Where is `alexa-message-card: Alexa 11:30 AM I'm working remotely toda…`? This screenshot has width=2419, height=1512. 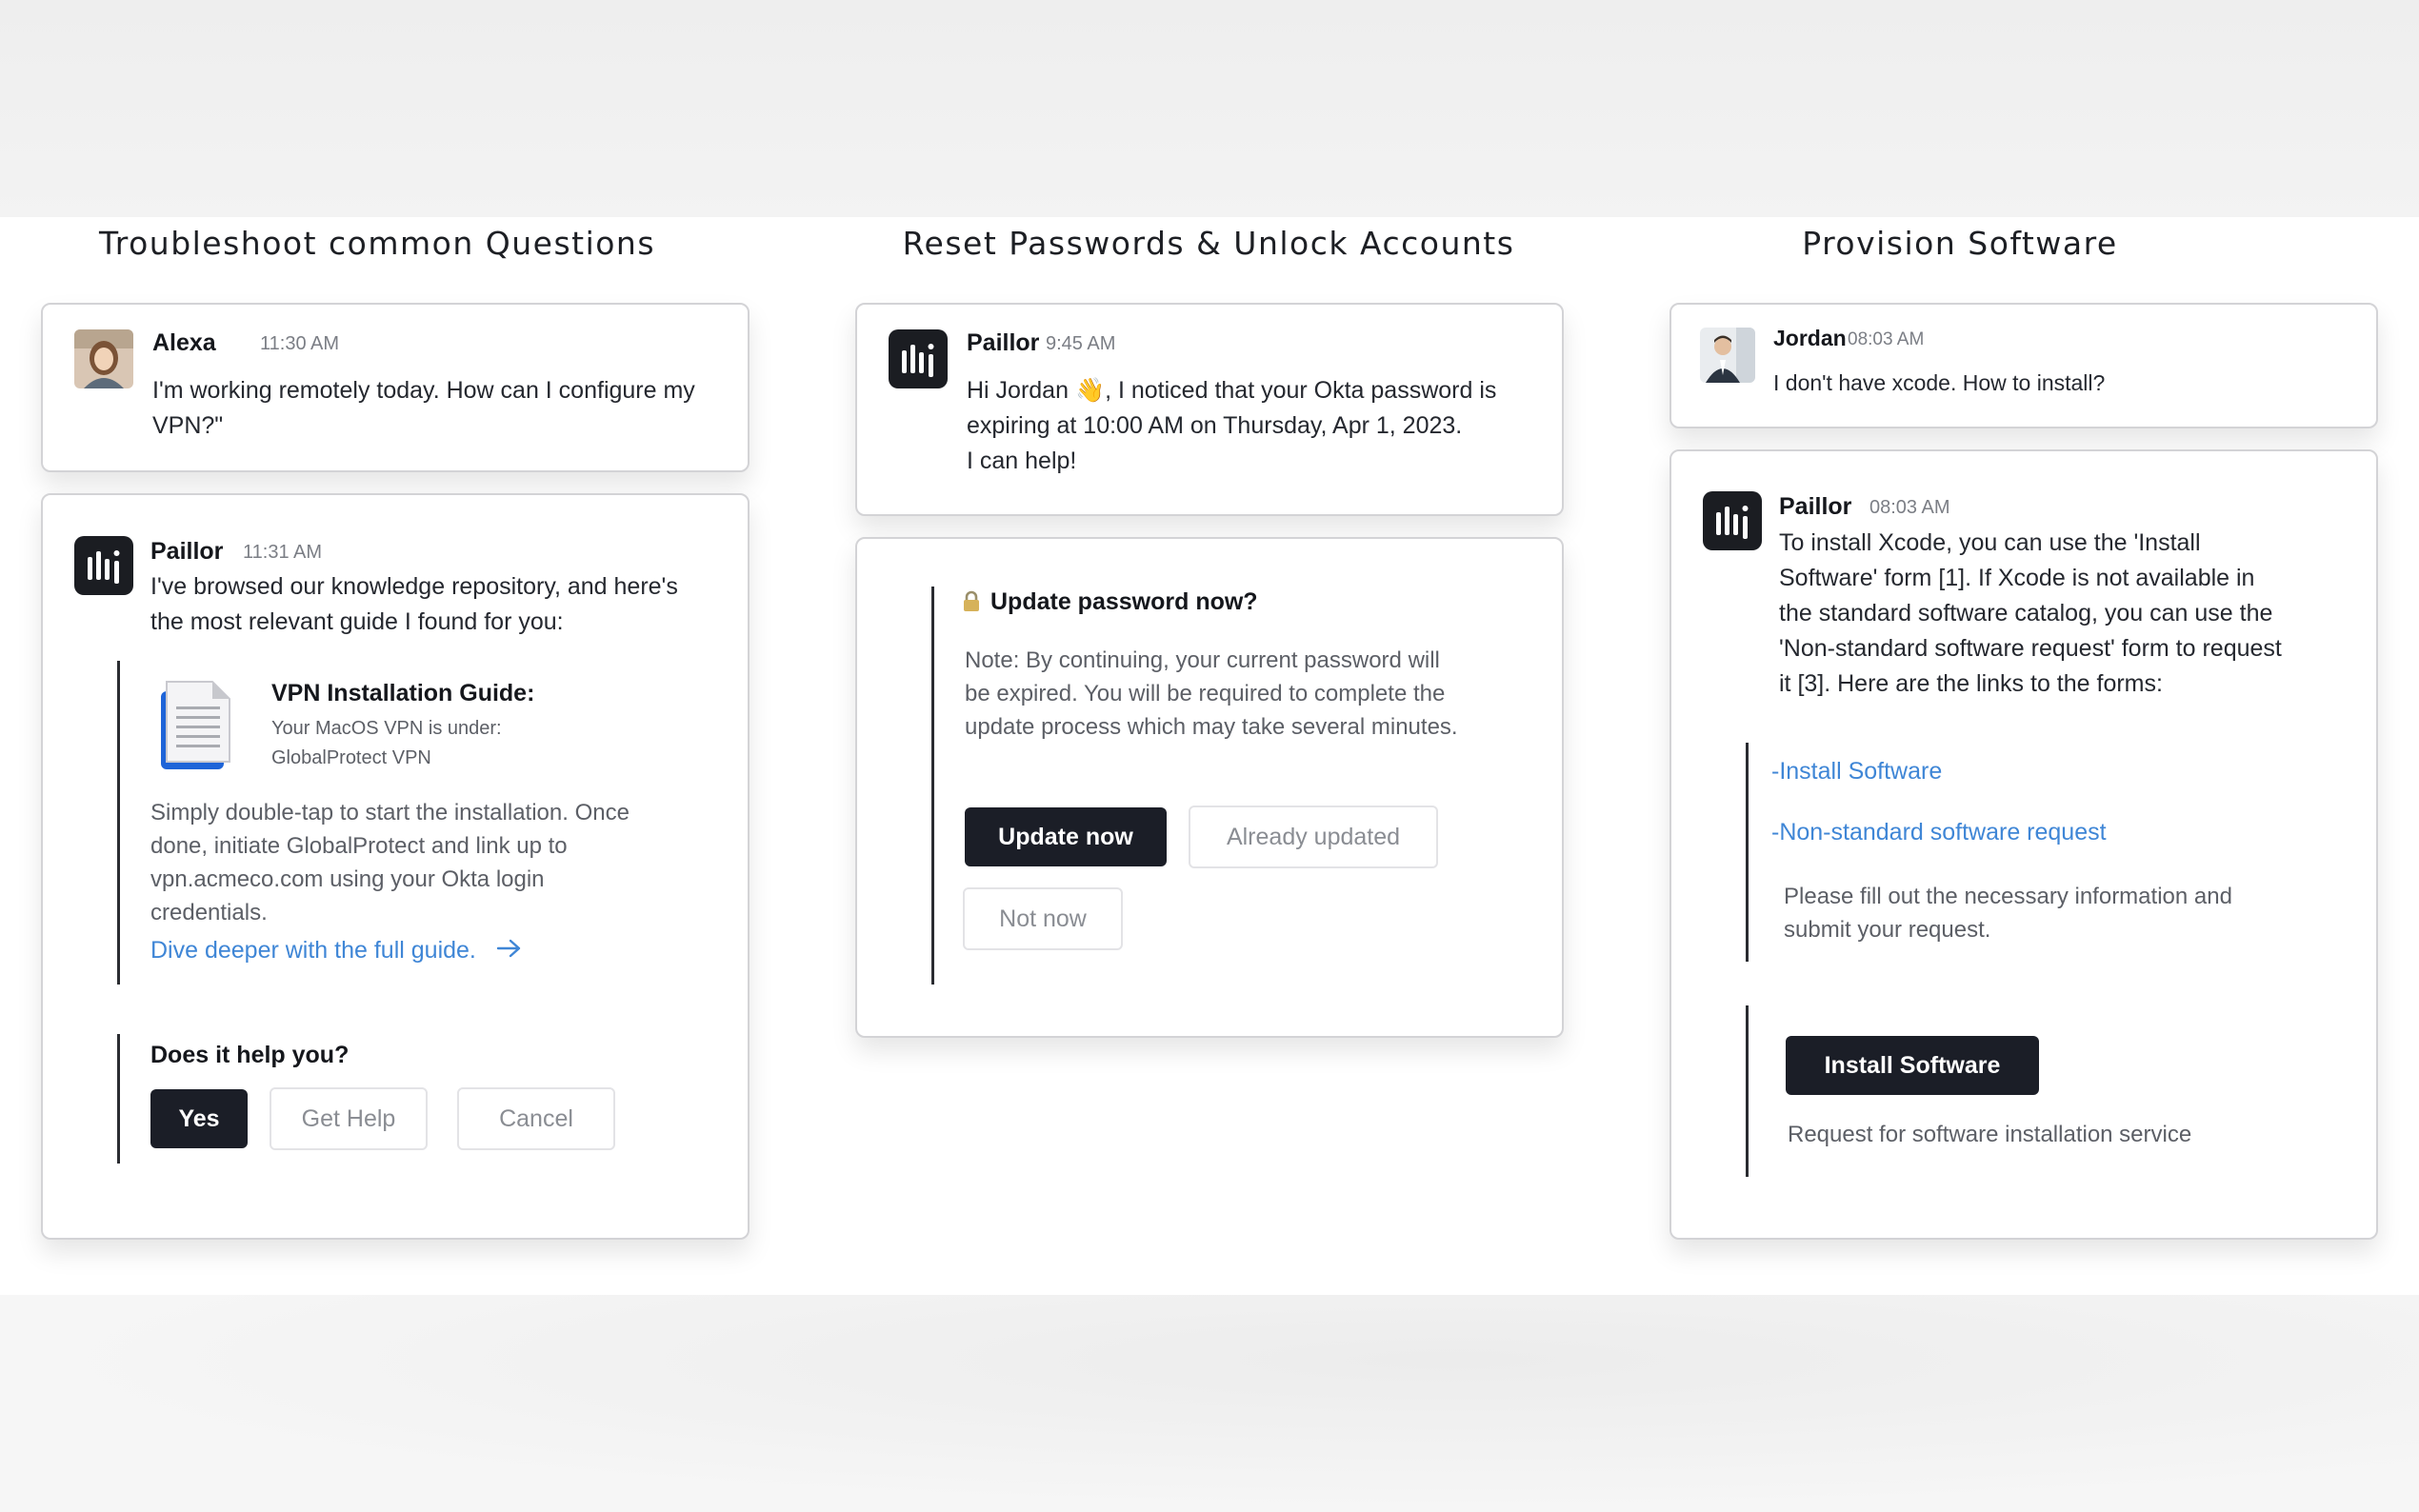 alexa-message-card: Alexa 11:30 AM I'm working remotely toda… is located at coordinates (395, 387).